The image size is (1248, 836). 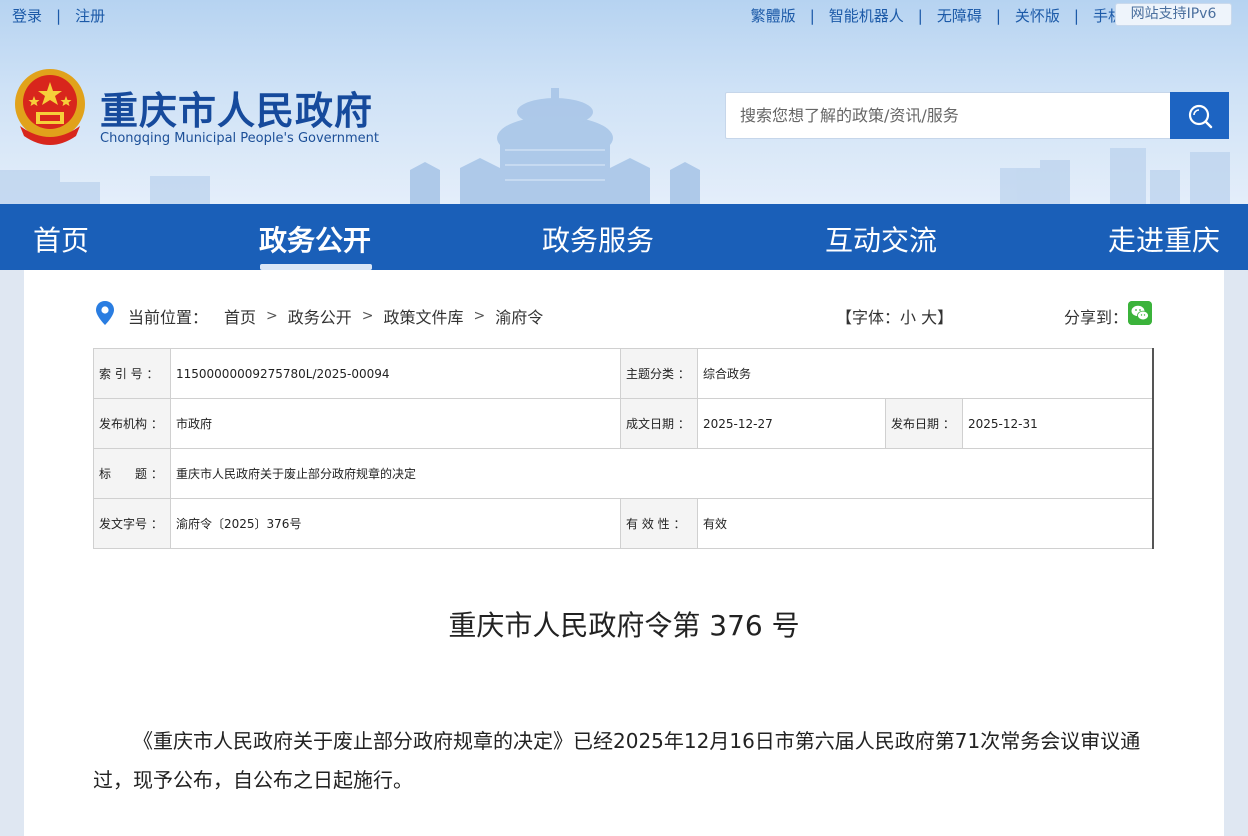 I want to click on validity-label: 有 效 性 ：, so click(x=659, y=523).